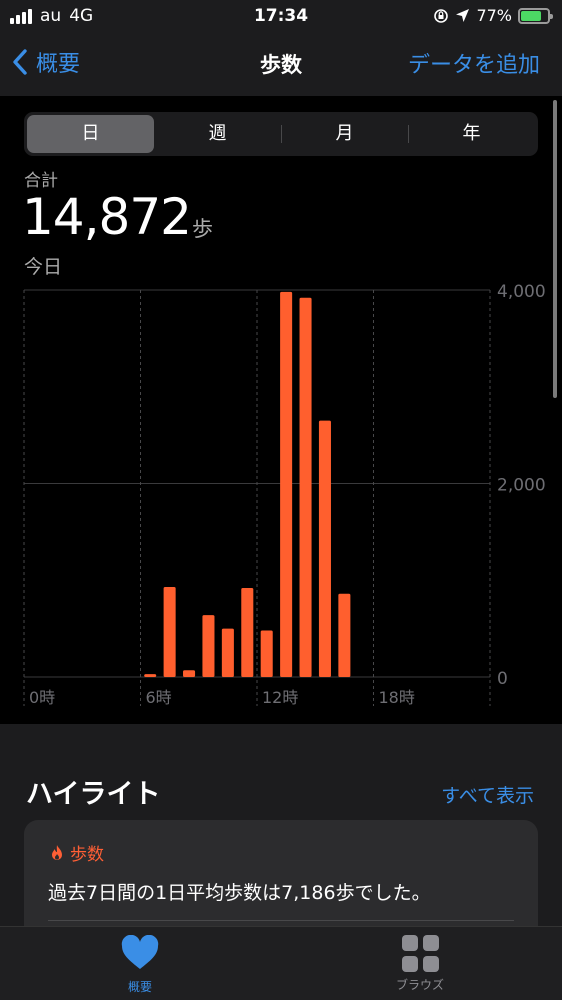  What do you see at coordinates (441, 15) in the screenshot?
I see `orientation-lock-icon` at bounding box center [441, 15].